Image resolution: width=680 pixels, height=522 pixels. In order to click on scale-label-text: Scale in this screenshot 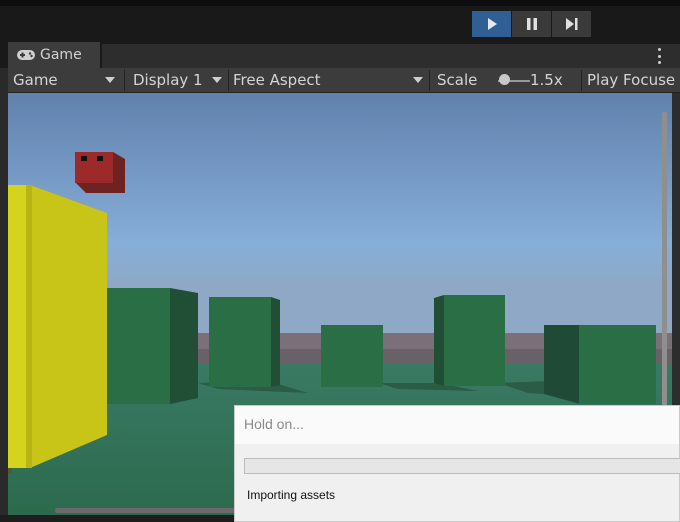, I will do `click(457, 80)`.